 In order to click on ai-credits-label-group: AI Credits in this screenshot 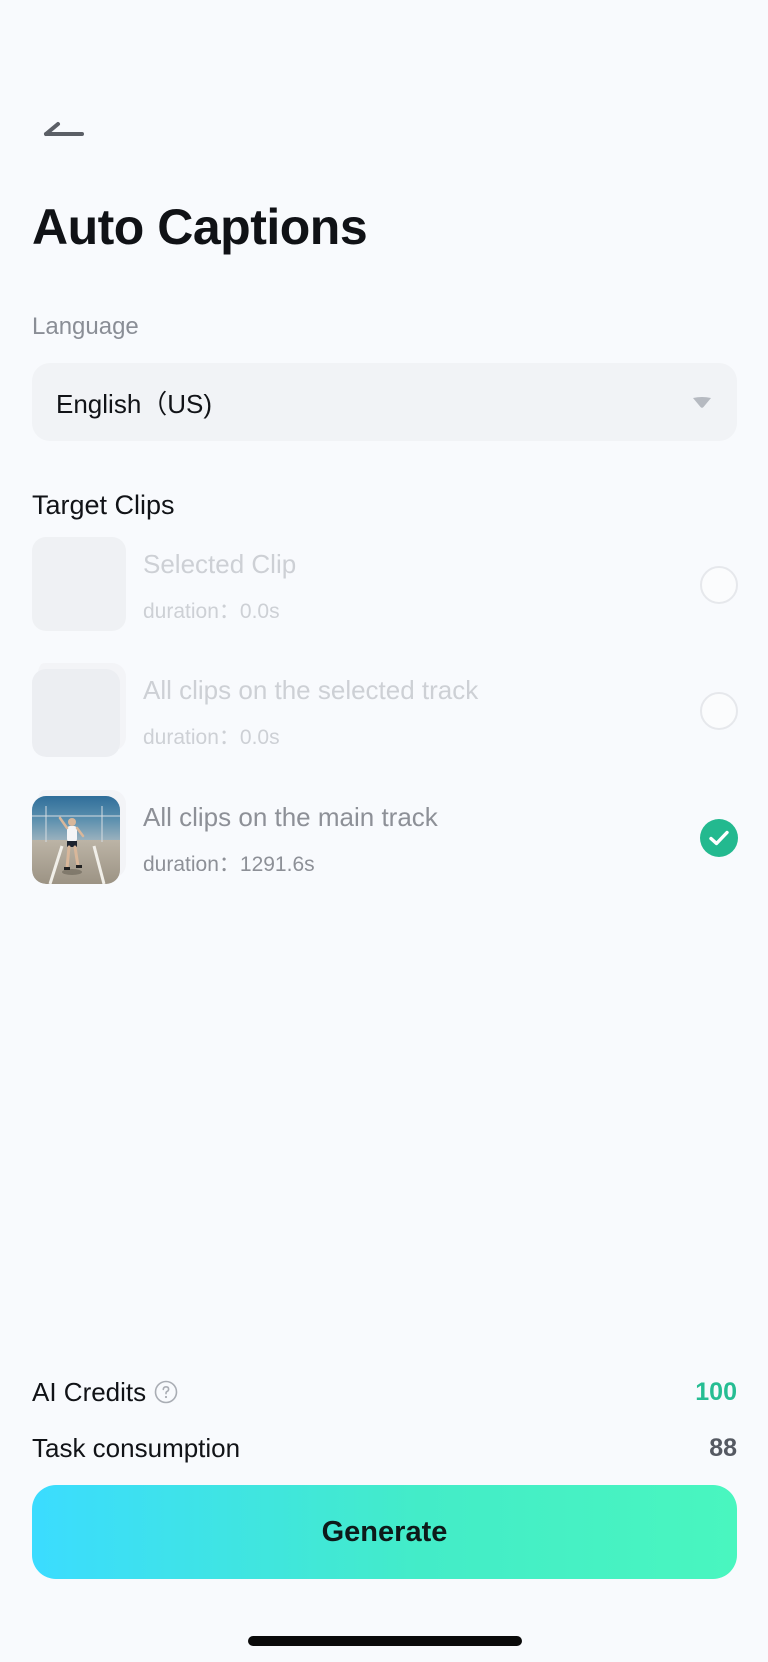, I will do `click(105, 1392)`.